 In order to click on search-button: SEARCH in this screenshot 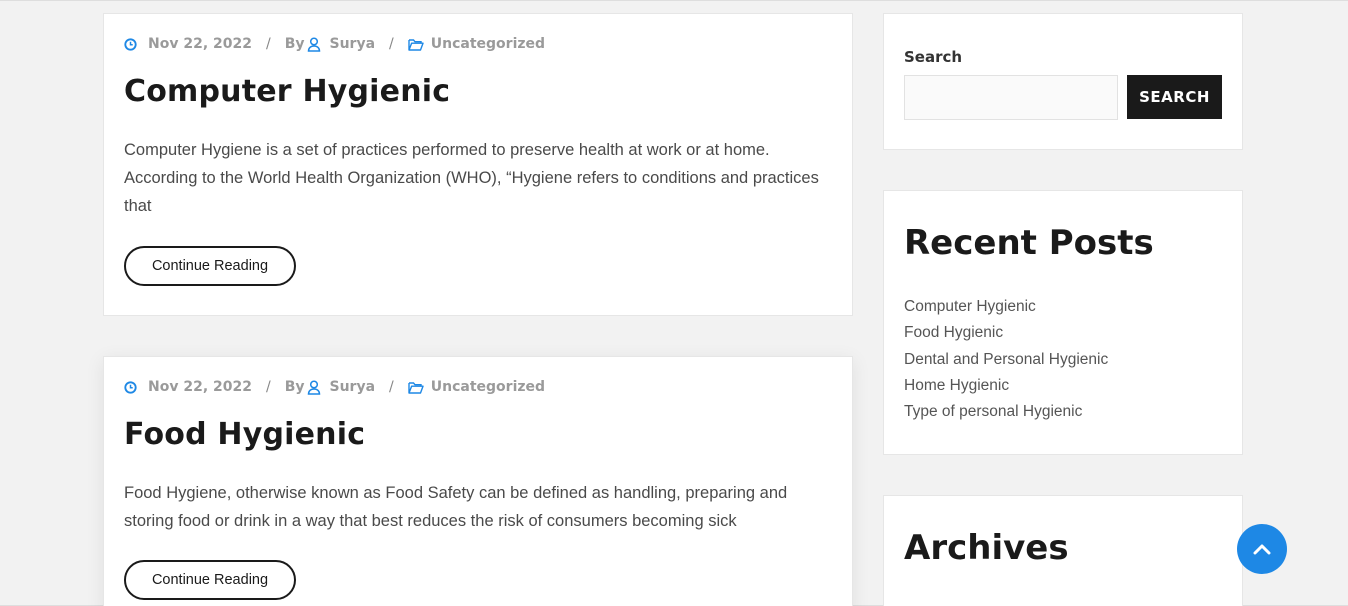, I will do `click(1174, 97)`.